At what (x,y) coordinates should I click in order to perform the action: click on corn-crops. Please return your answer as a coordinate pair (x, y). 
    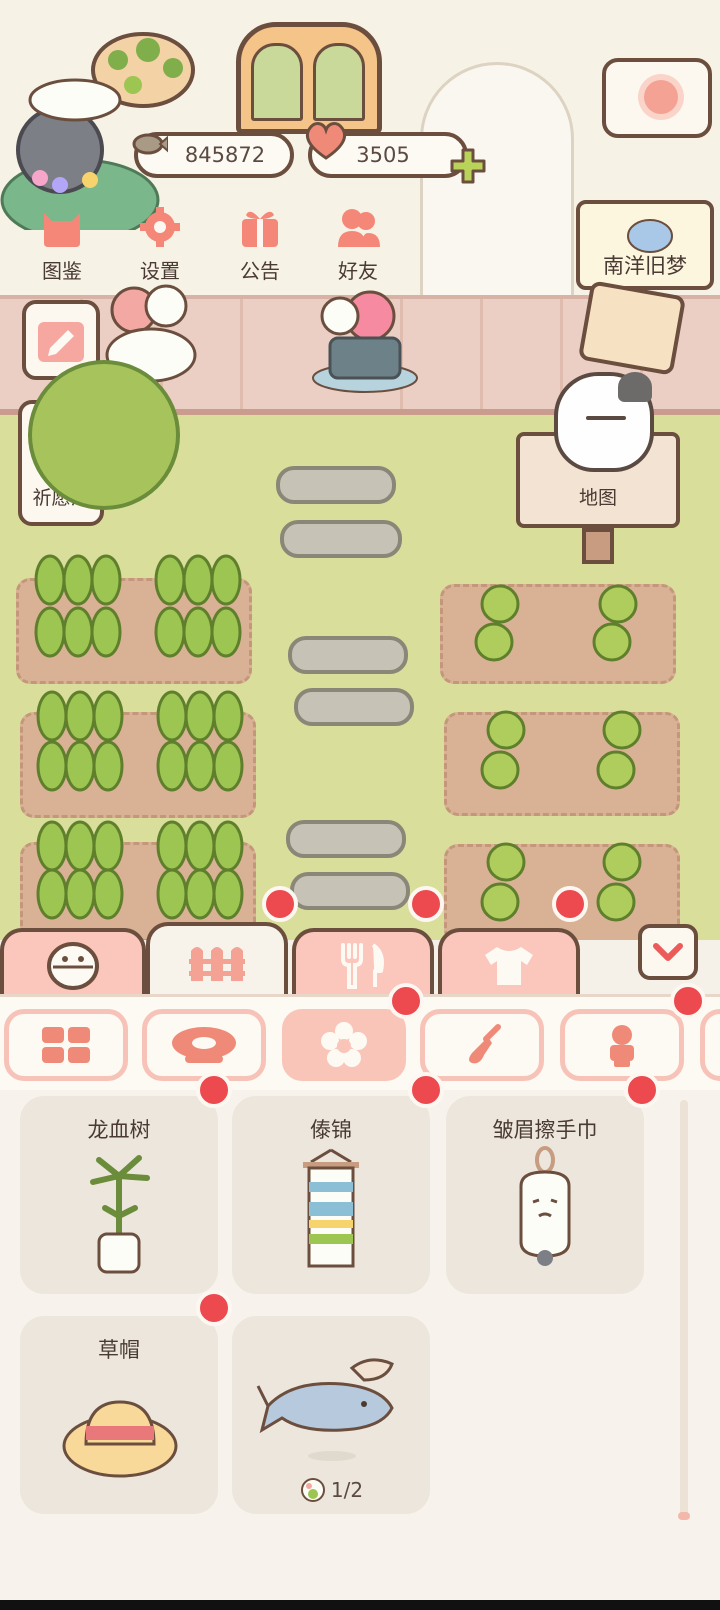
    Looking at the image, I should click on (139, 737).